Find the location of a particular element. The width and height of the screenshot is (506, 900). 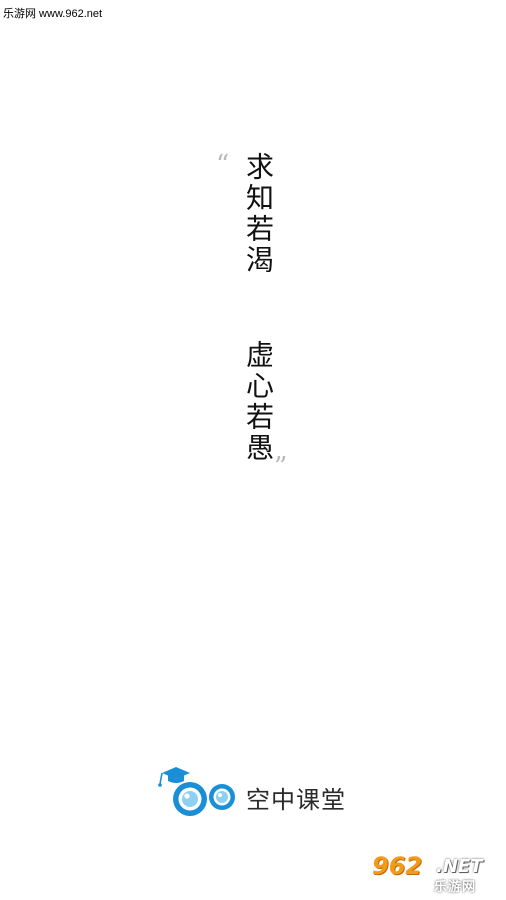

watermark-net: .NET is located at coordinates (459, 866).